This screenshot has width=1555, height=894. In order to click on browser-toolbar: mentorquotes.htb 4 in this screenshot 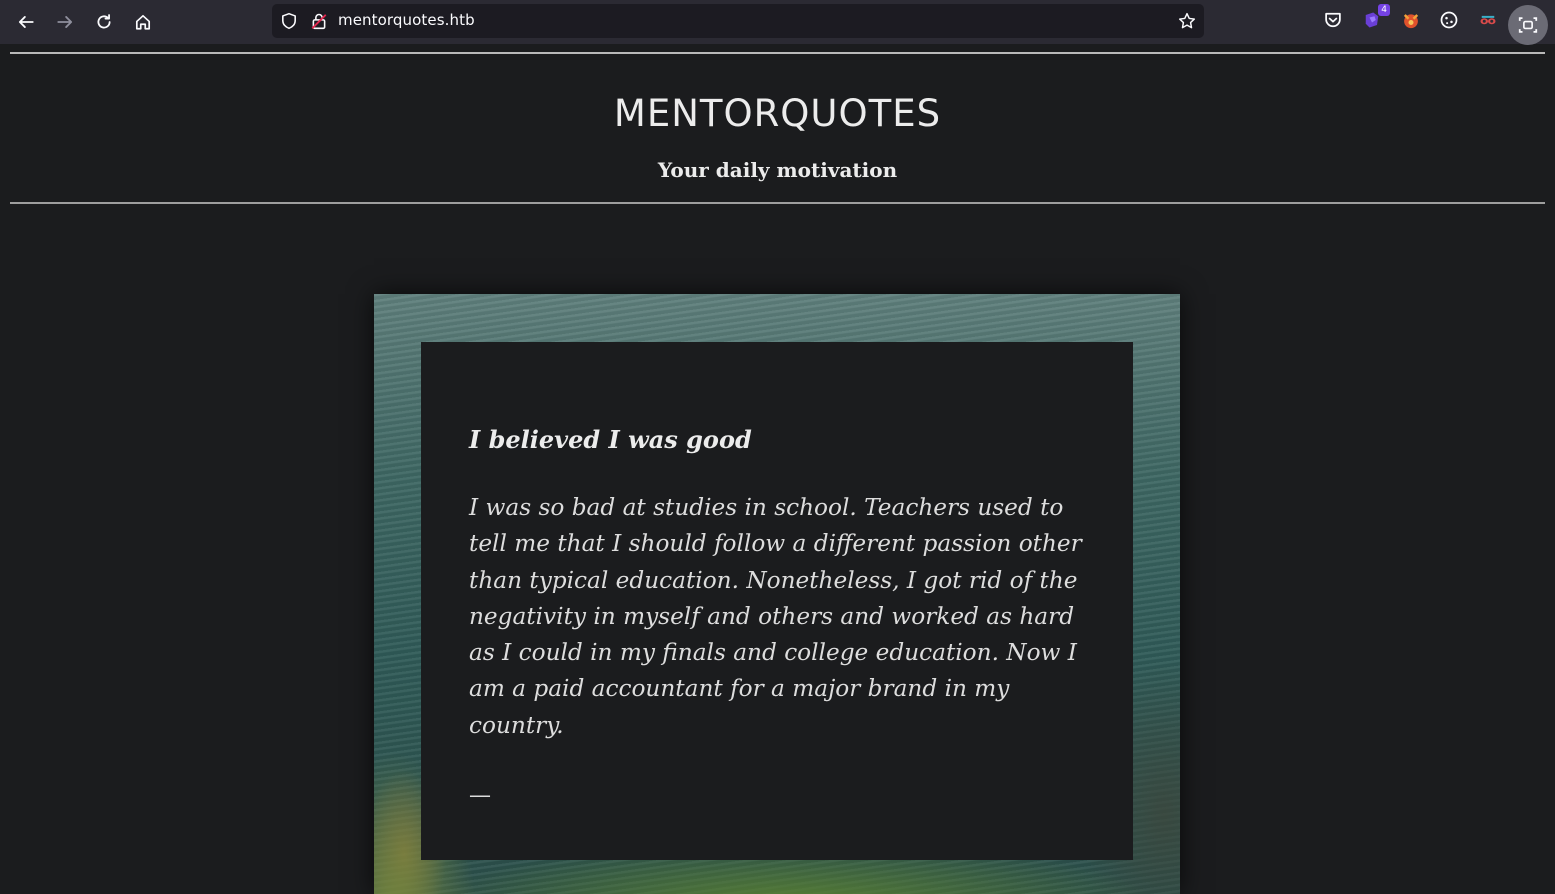, I will do `click(777, 22)`.